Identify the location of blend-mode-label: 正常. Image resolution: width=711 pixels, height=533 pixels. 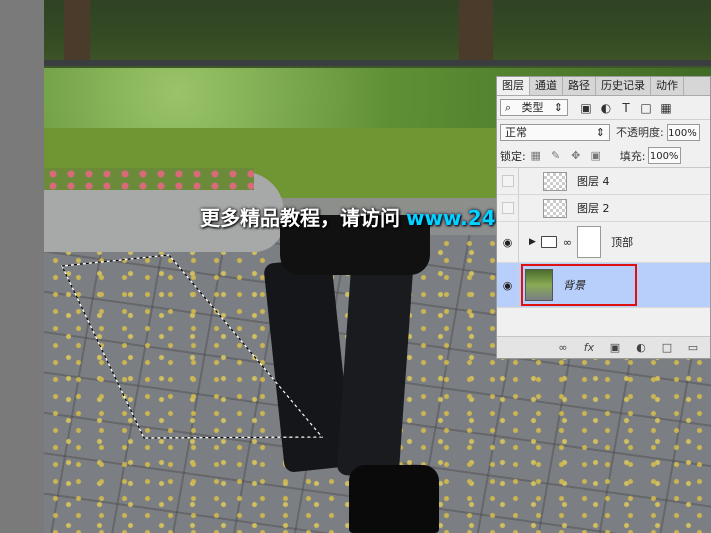
(516, 132).